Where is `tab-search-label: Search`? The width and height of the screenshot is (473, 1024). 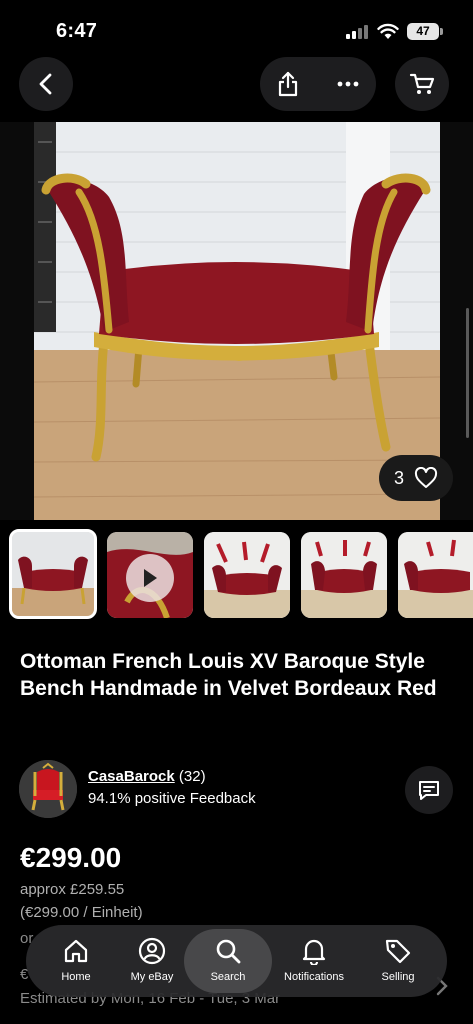
tab-search-label: Search is located at coordinates (228, 977).